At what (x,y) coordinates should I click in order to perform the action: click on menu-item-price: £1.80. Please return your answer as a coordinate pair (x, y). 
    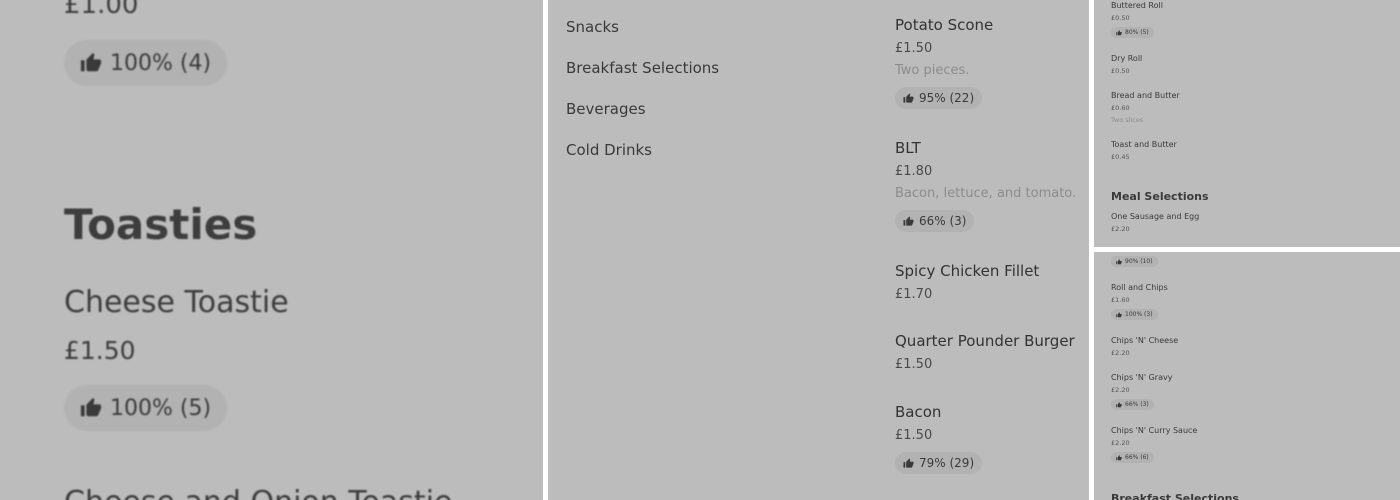
    Looking at the image, I should click on (914, 171).